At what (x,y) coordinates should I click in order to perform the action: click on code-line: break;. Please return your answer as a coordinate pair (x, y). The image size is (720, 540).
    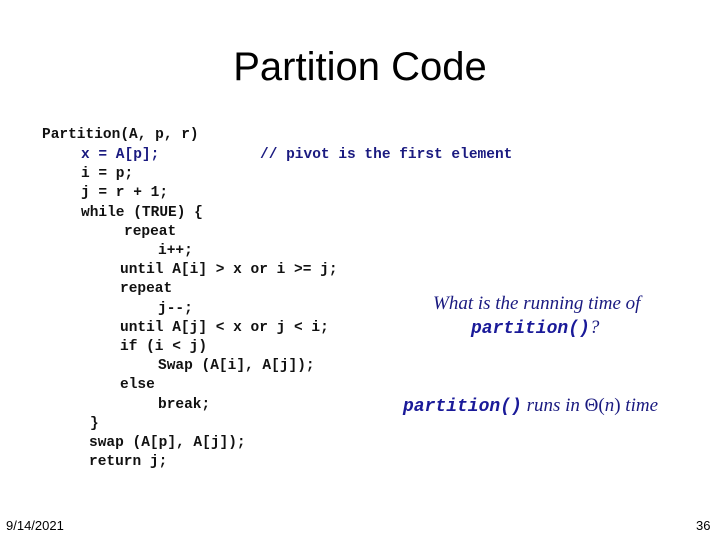
    Looking at the image, I should click on (184, 405).